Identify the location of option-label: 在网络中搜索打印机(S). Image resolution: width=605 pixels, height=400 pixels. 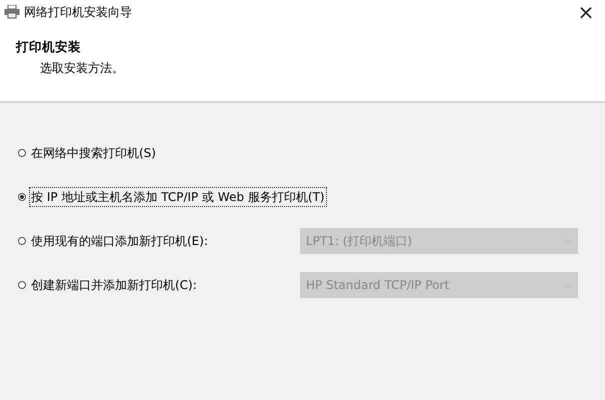
(93, 153).